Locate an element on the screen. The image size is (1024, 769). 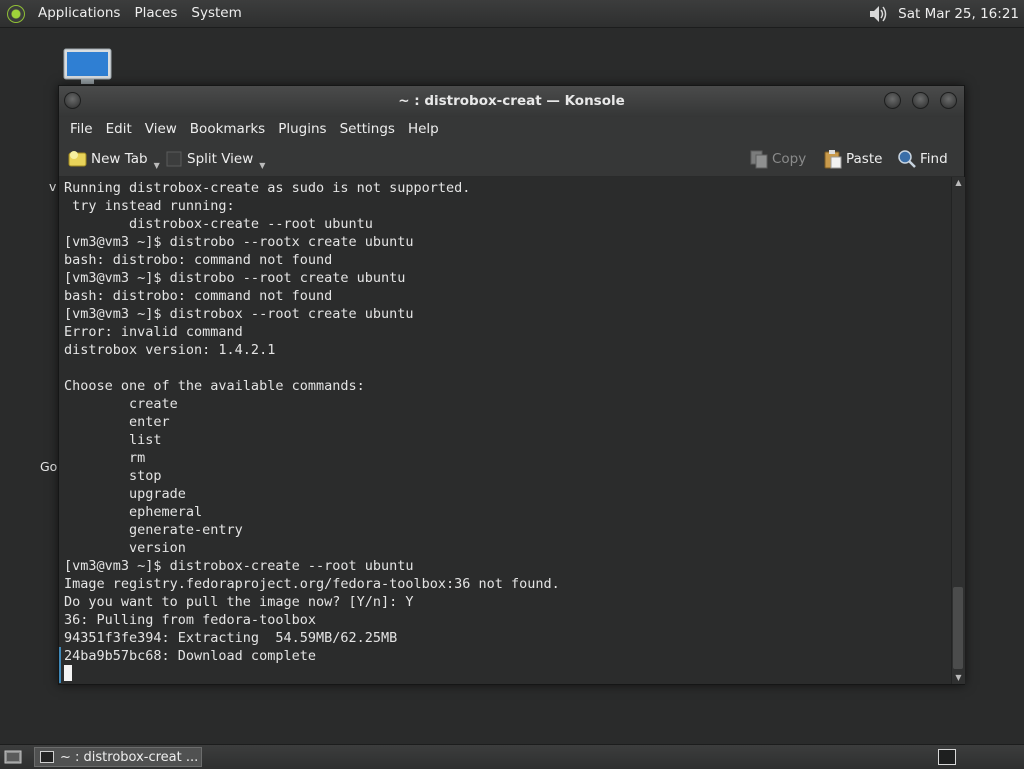
menu-plugins: Plugins is located at coordinates (302, 129).